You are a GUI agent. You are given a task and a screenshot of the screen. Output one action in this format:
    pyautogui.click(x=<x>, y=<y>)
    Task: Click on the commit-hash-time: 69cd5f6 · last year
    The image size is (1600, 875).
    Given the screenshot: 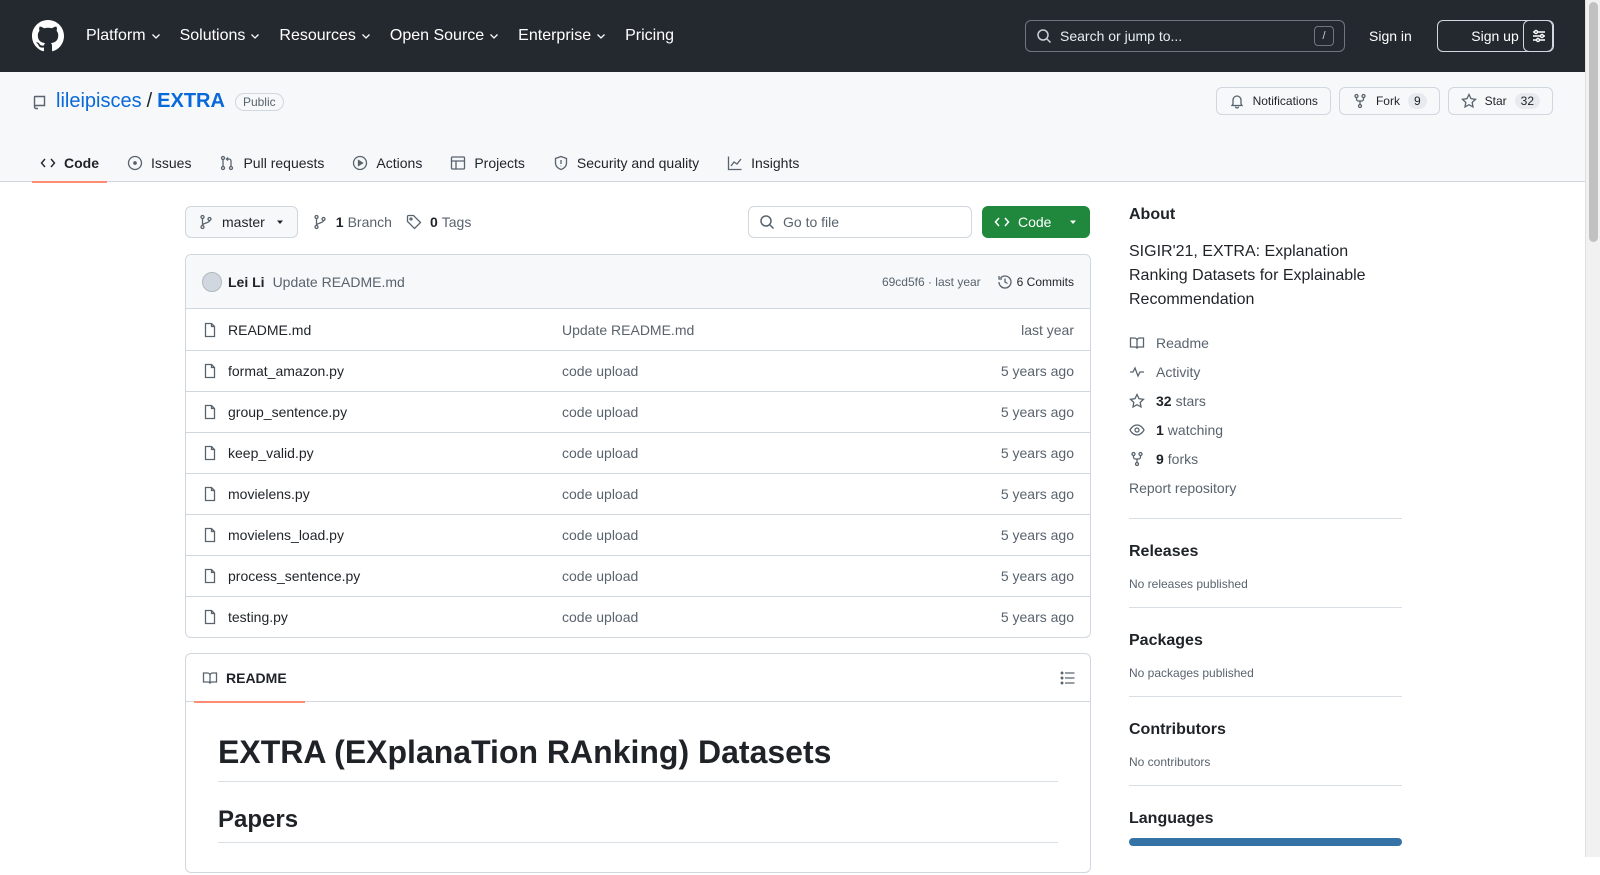 What is the action you would take?
    pyautogui.click(x=931, y=282)
    